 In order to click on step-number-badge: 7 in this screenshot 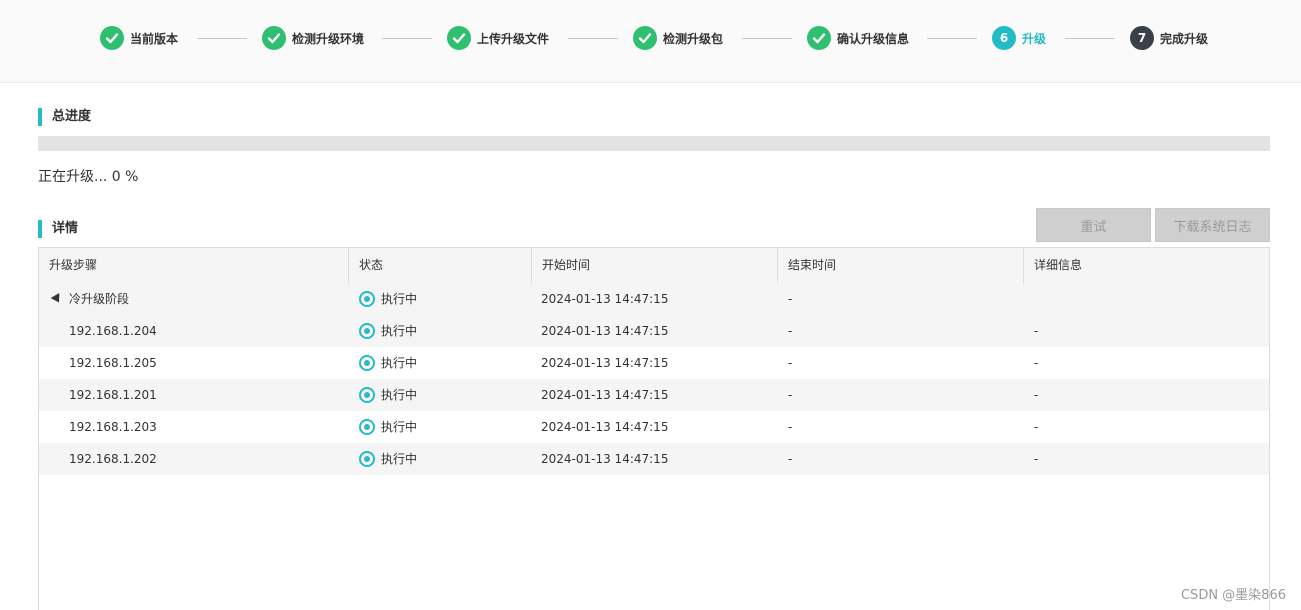, I will do `click(1142, 38)`.